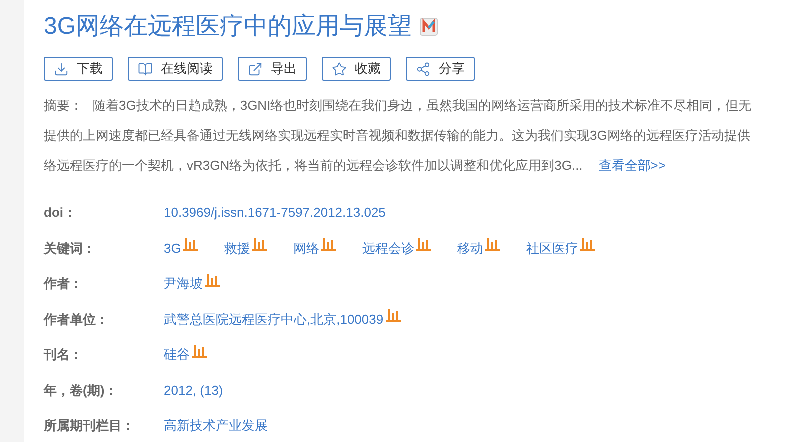  Describe the element at coordinates (64, 284) in the screenshot. I see `field-label: 作者：` at that location.